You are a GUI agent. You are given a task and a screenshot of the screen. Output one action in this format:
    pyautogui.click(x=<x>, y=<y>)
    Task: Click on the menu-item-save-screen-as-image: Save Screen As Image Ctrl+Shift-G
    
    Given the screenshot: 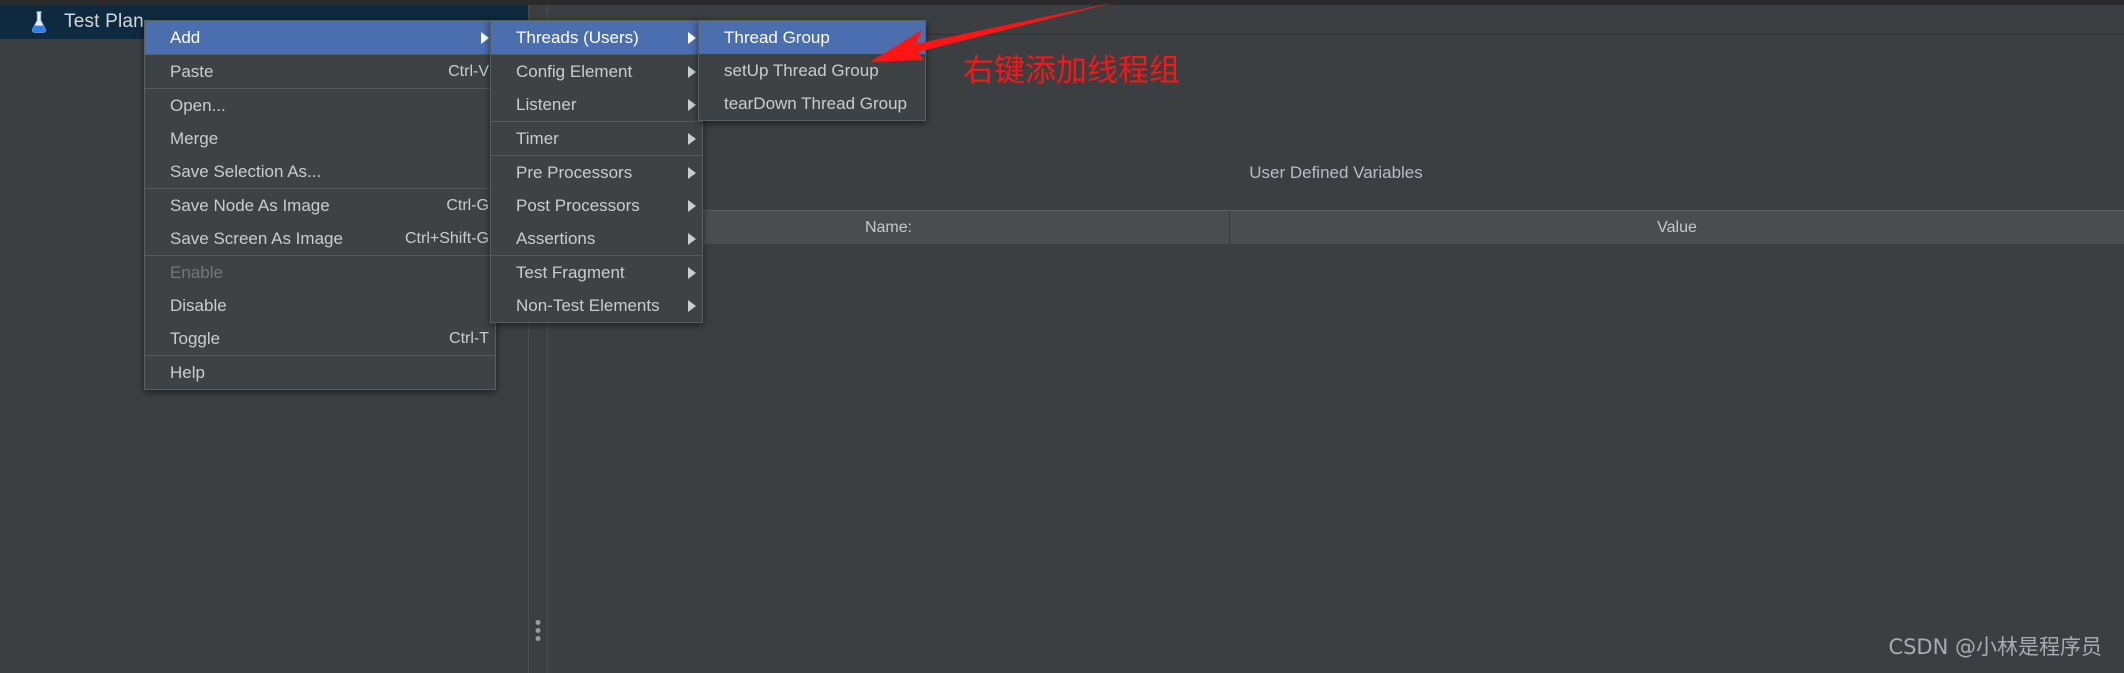 What is the action you would take?
    pyautogui.click(x=320, y=238)
    